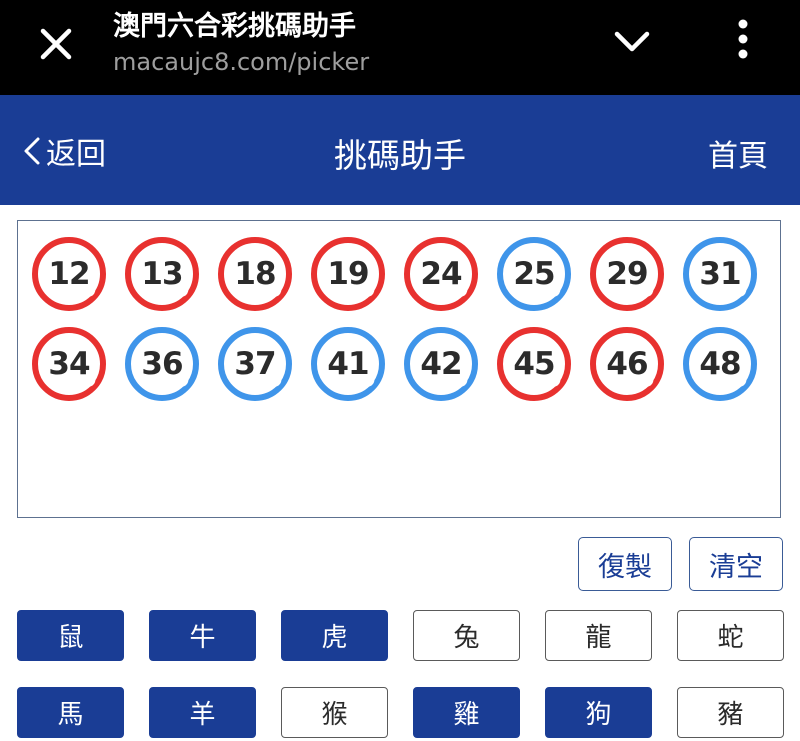  What do you see at coordinates (632, 42) in the screenshot?
I see `chevron-down-icon` at bounding box center [632, 42].